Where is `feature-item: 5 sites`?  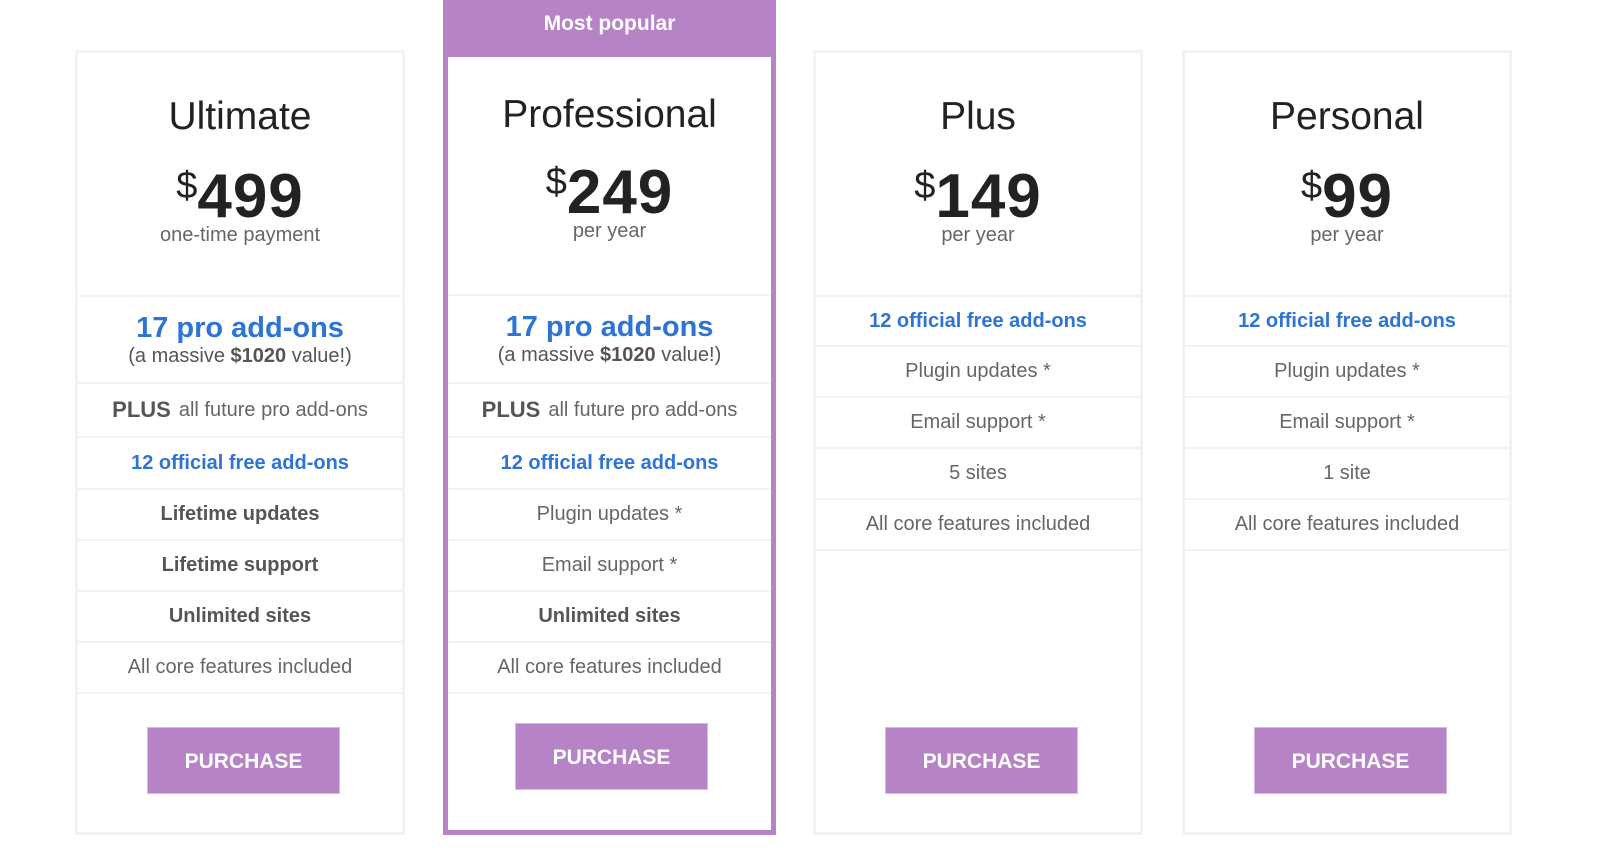 feature-item: 5 sites is located at coordinates (978, 472).